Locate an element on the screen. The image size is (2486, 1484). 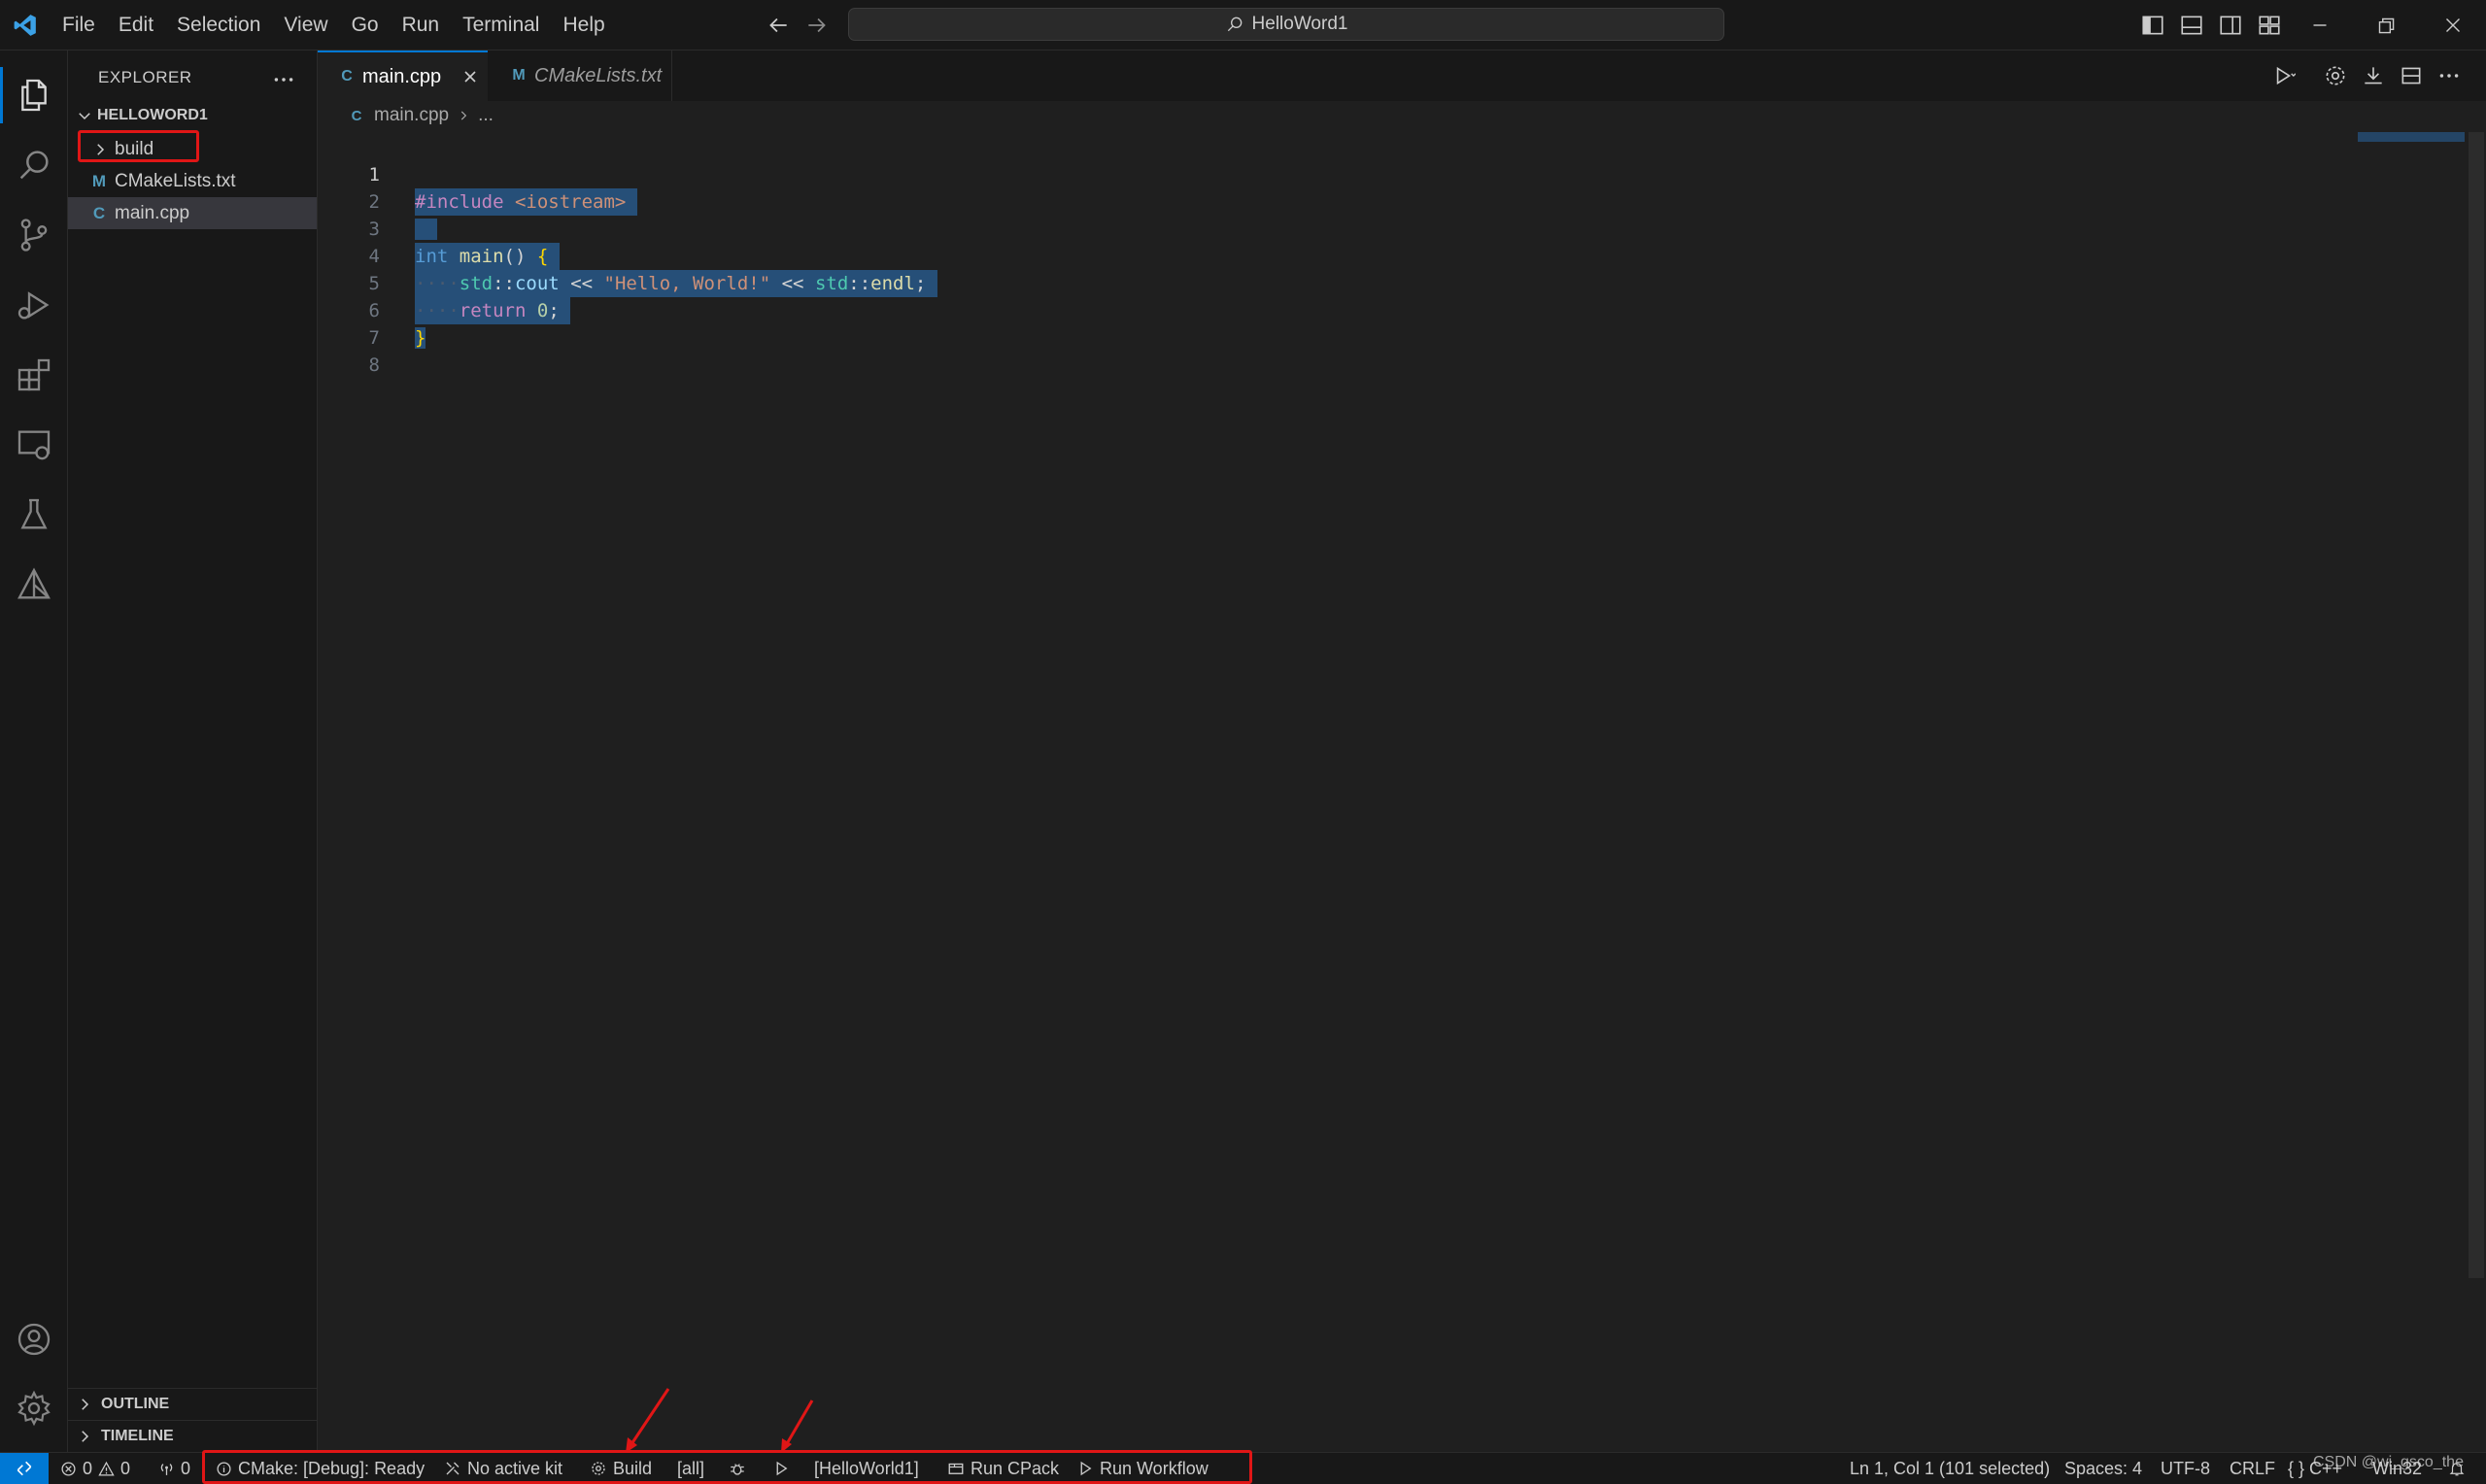
command-center-label: HelloWord1 is located at coordinates (1299, 24).